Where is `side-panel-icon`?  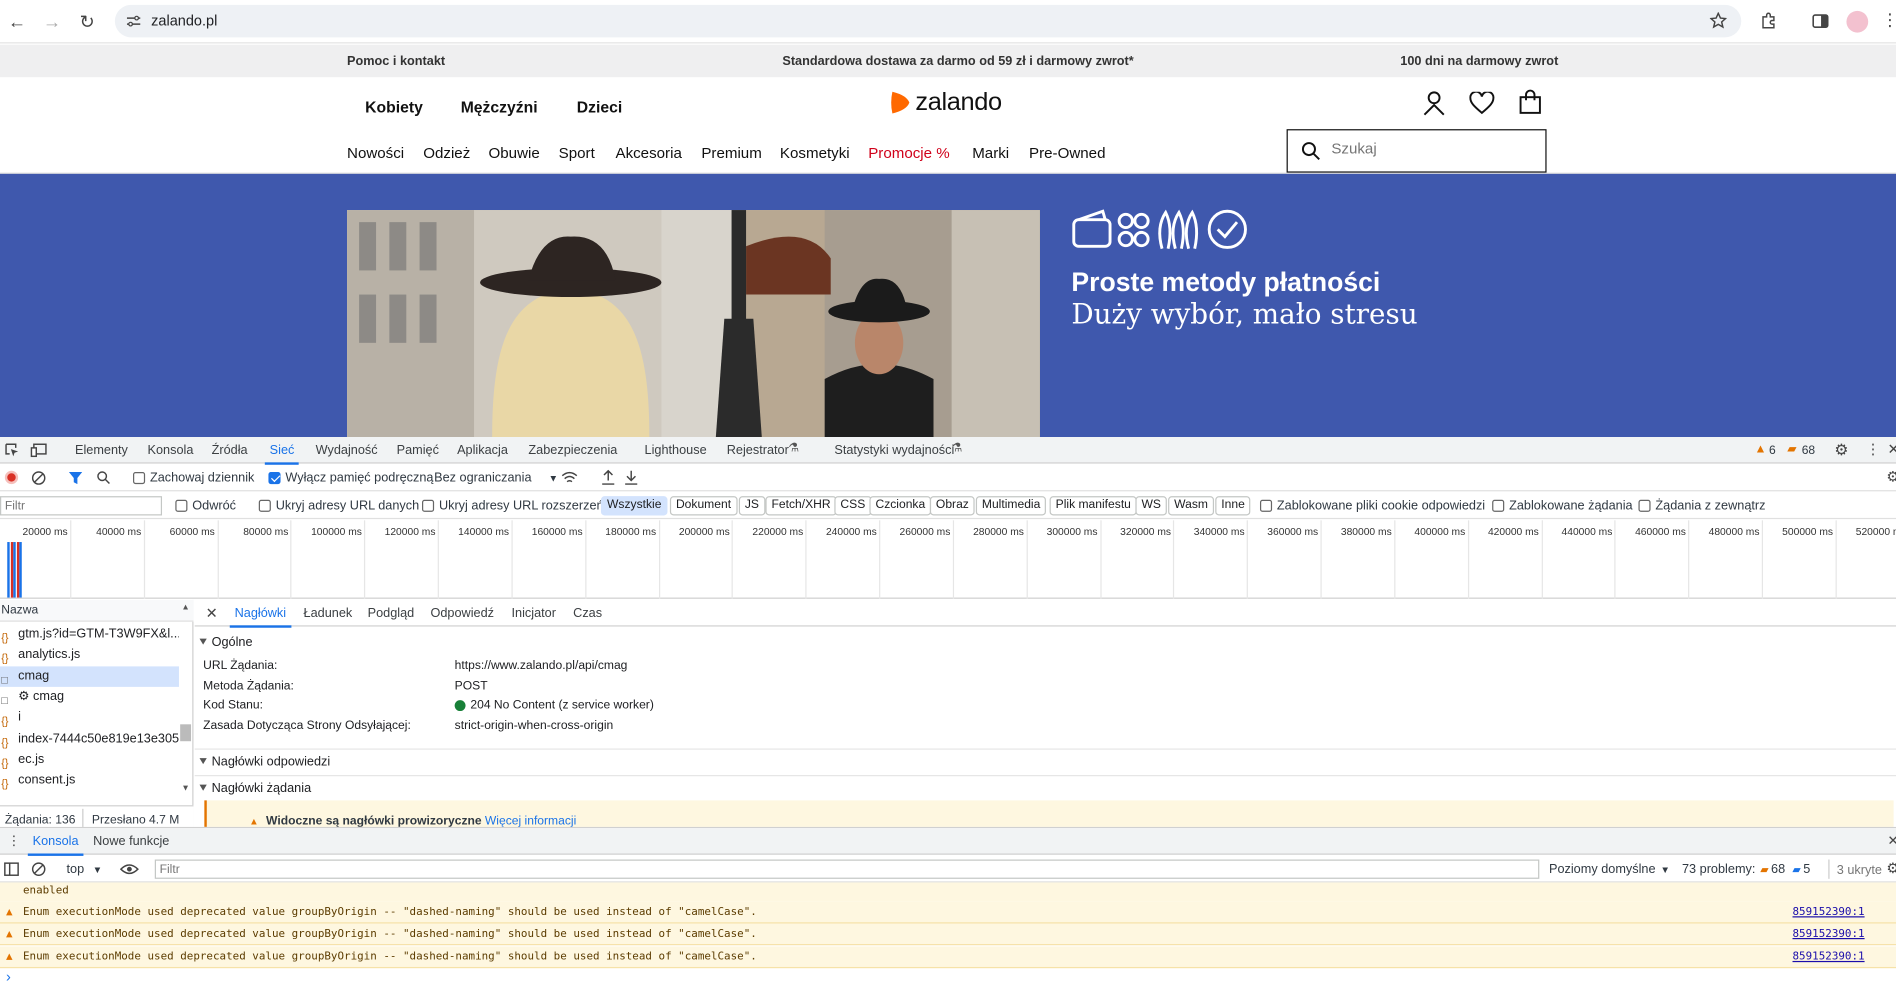 side-panel-icon is located at coordinates (1820, 21).